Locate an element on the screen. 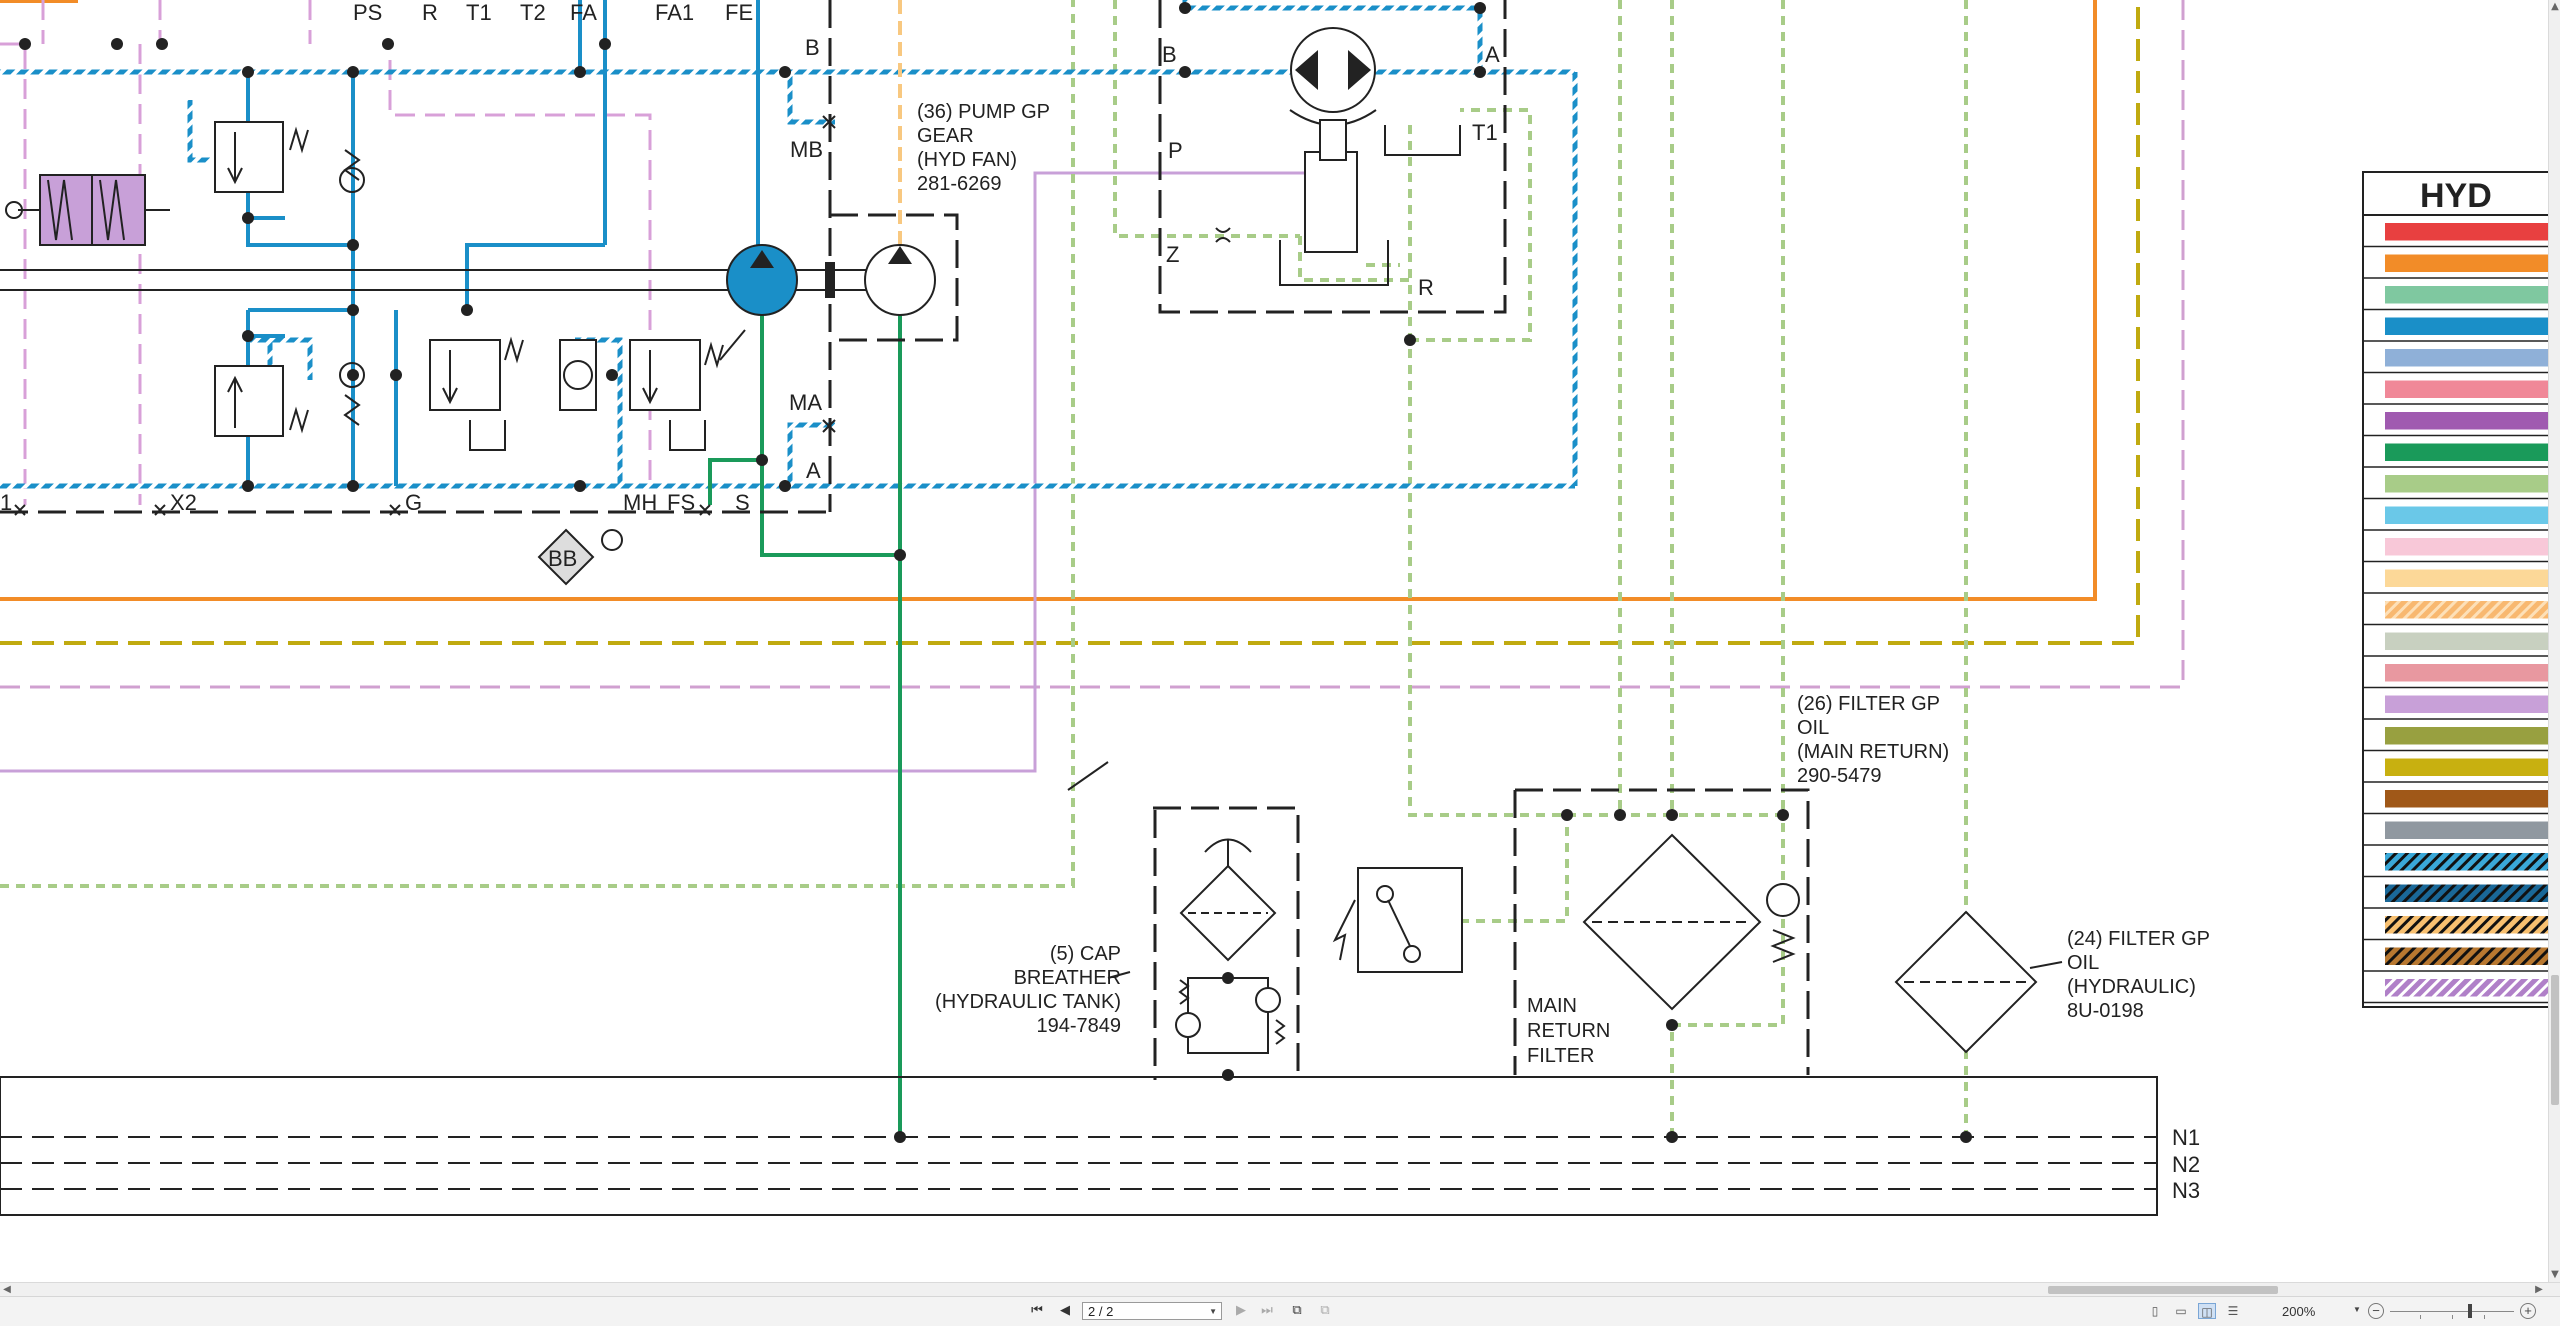 This screenshot has height=1326, width=2560. svg-text: 281-6269 is located at coordinates (959, 184).